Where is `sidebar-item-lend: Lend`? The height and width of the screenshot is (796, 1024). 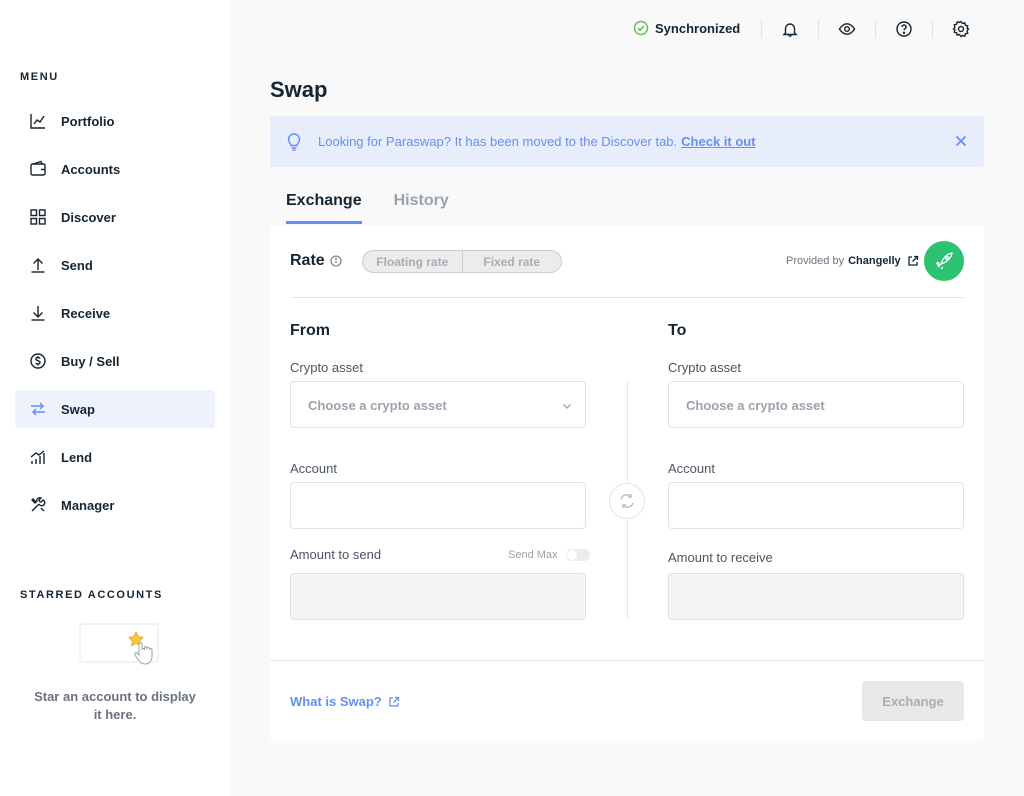
sidebar-item-lend: Lend is located at coordinates (115, 457).